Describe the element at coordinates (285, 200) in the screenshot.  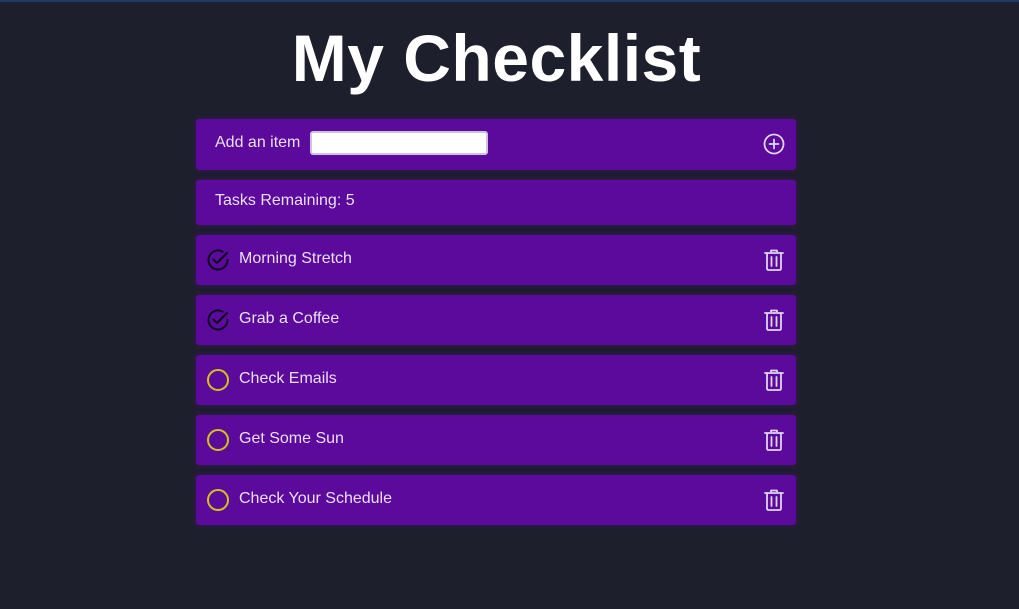
I see `tasks-remaining-count: Tasks Remaining: 5` at that location.